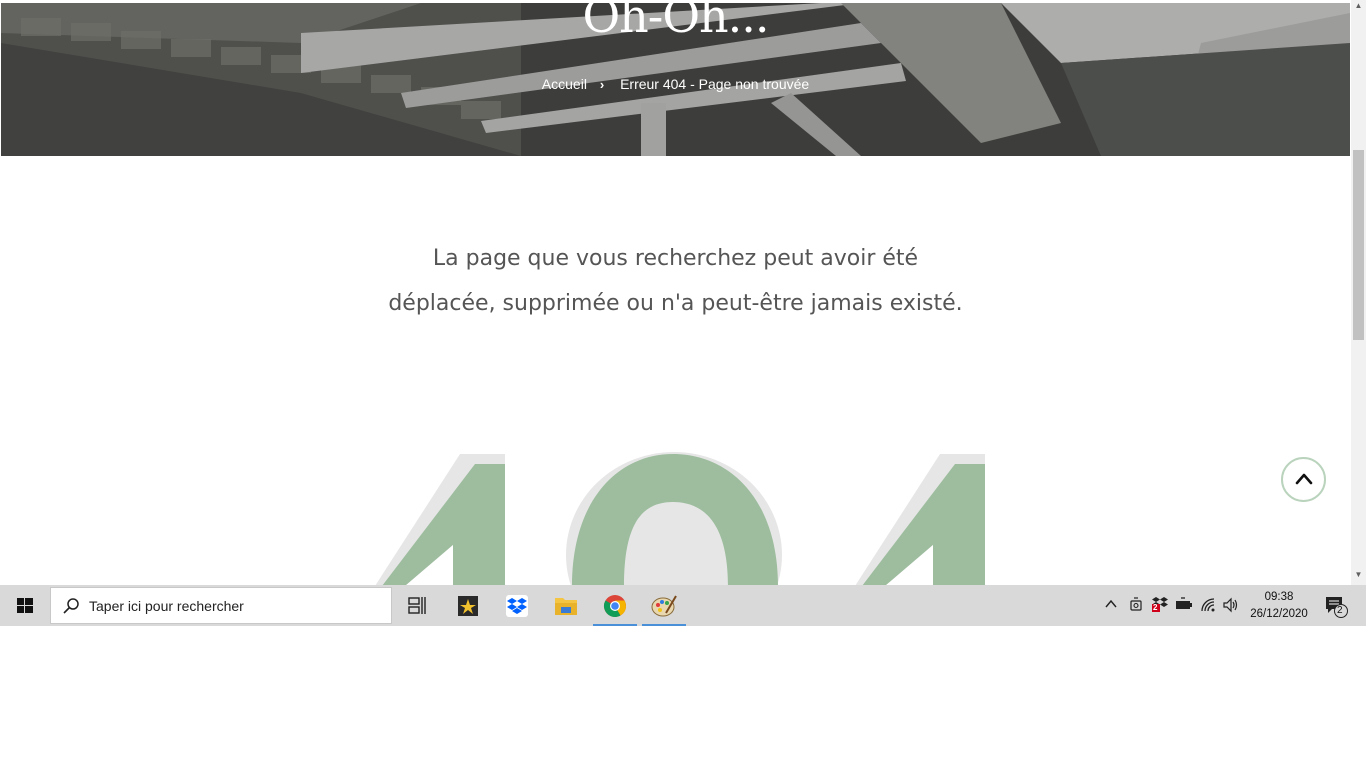 The image size is (1366, 768). I want to click on dropbox-badge: 2, so click(1155, 607).